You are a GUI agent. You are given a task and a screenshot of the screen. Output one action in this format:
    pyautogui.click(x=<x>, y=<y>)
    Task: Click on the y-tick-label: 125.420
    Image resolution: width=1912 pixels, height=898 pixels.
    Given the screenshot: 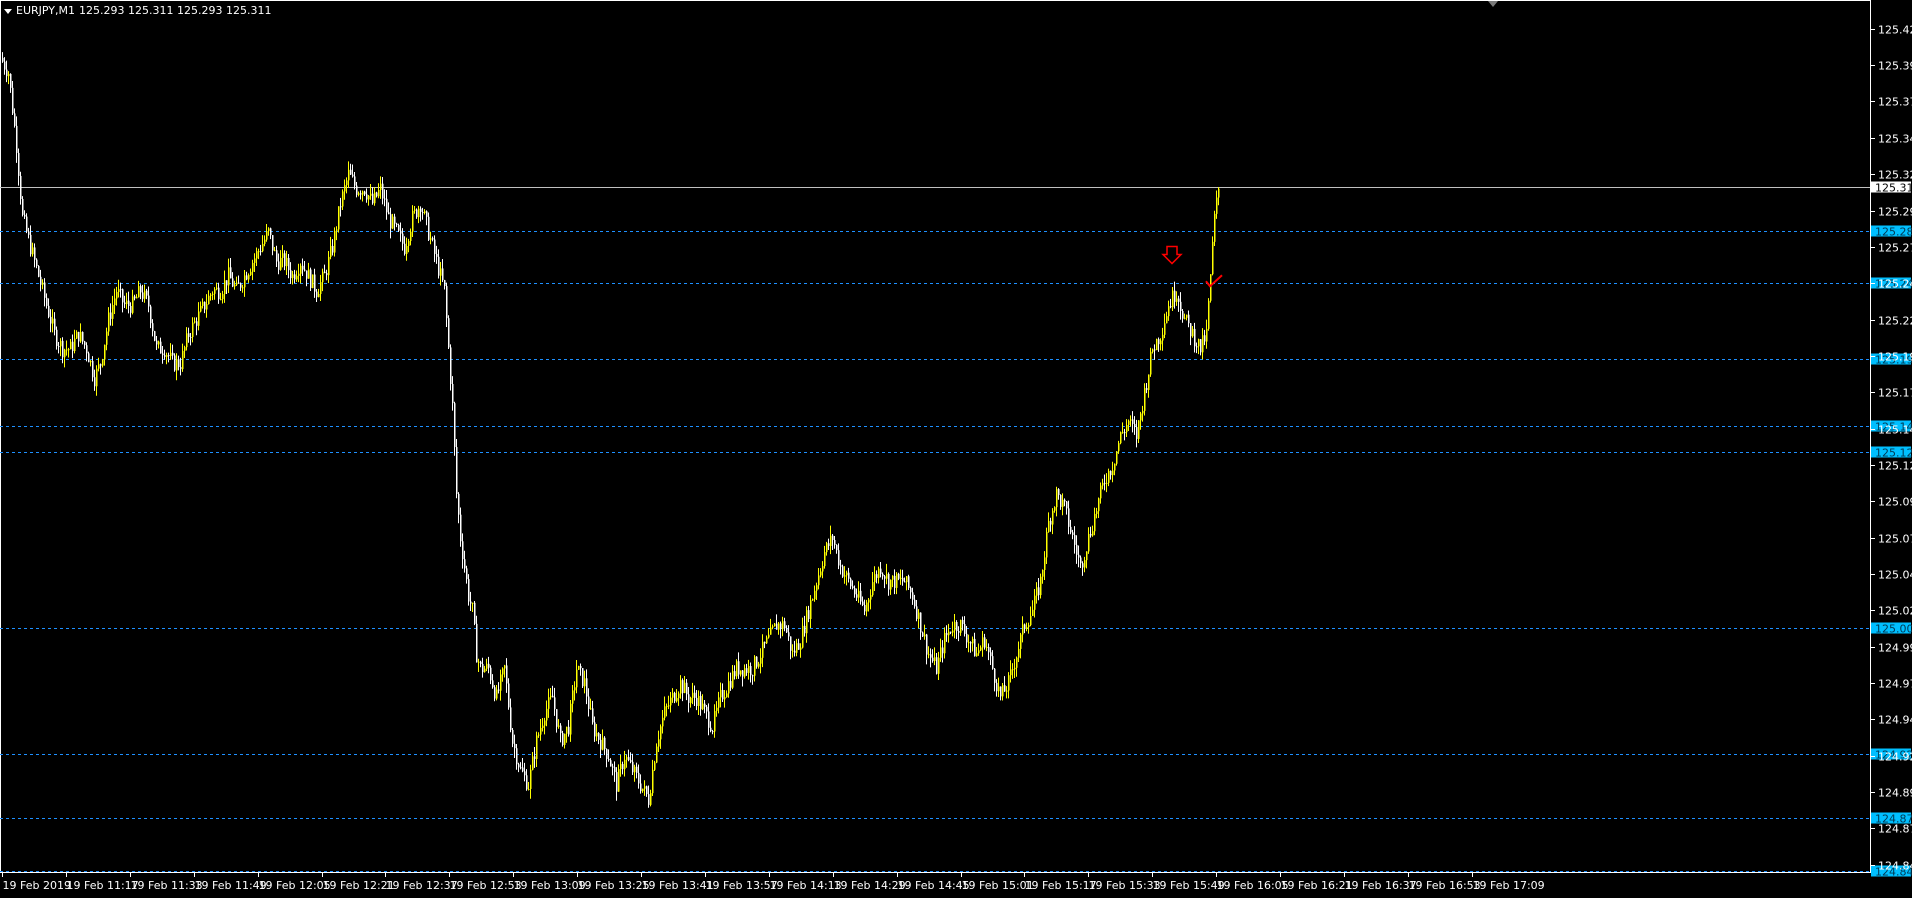 What is the action you would take?
    pyautogui.click(x=1895, y=30)
    